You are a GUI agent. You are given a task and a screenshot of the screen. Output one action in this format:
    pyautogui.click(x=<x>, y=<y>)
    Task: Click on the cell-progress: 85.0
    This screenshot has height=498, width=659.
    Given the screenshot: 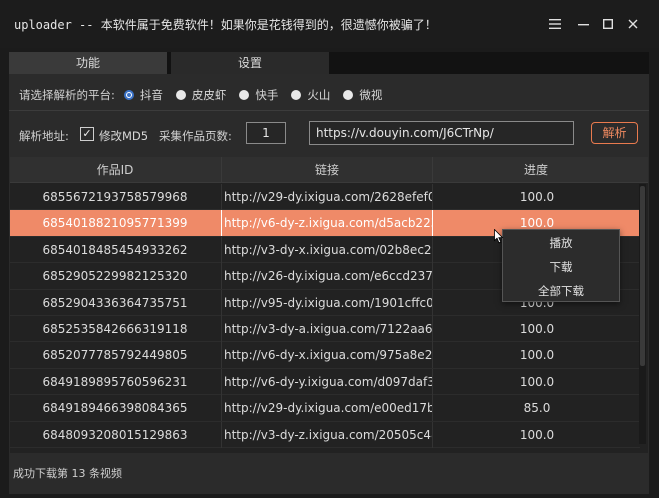 What is the action you would take?
    pyautogui.click(x=537, y=408)
    